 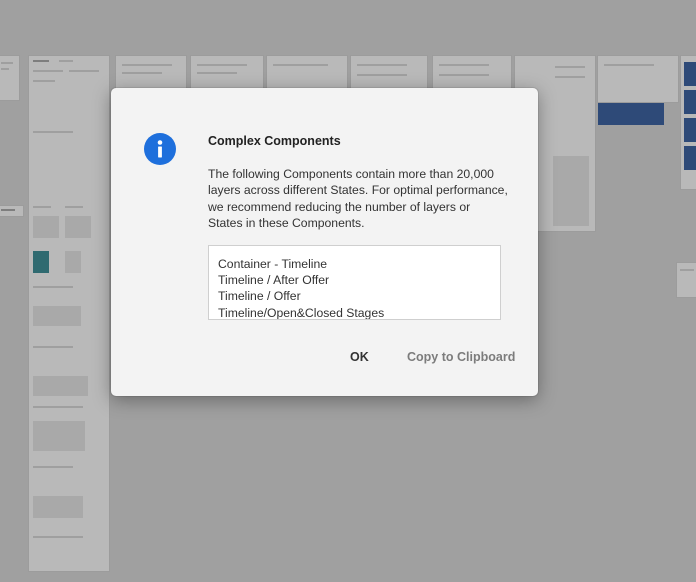 What do you see at coordinates (274, 280) in the screenshot?
I see `list-item: Timeline / After Offer` at bounding box center [274, 280].